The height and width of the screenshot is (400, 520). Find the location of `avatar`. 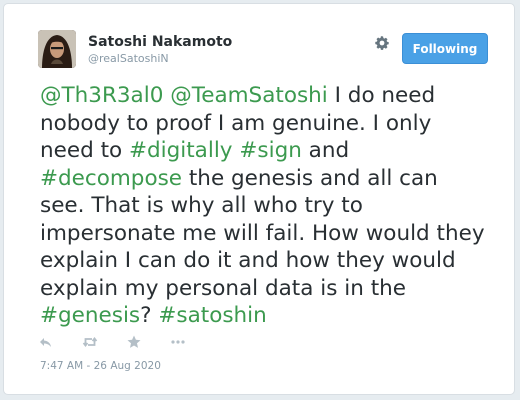

avatar is located at coordinates (57, 49).